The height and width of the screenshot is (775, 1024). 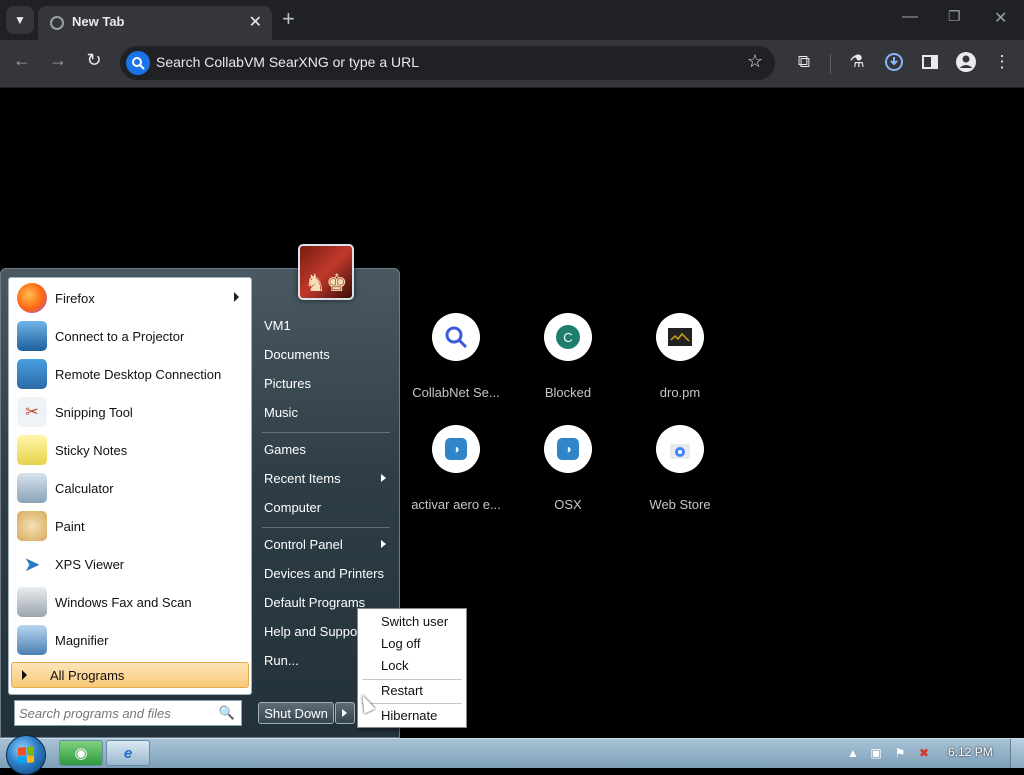 What do you see at coordinates (1000, 18) in the screenshot?
I see `close-window-button: ✕` at bounding box center [1000, 18].